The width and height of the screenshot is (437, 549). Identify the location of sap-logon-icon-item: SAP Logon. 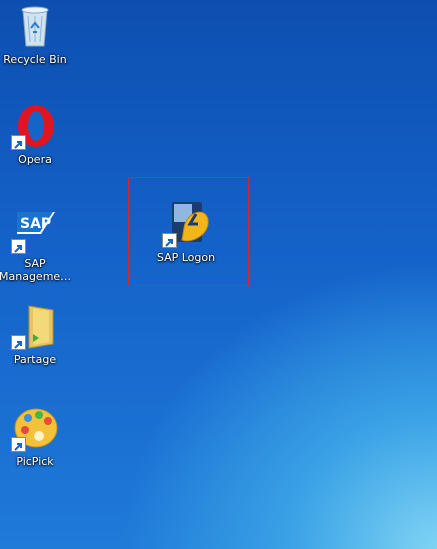
(186, 232).